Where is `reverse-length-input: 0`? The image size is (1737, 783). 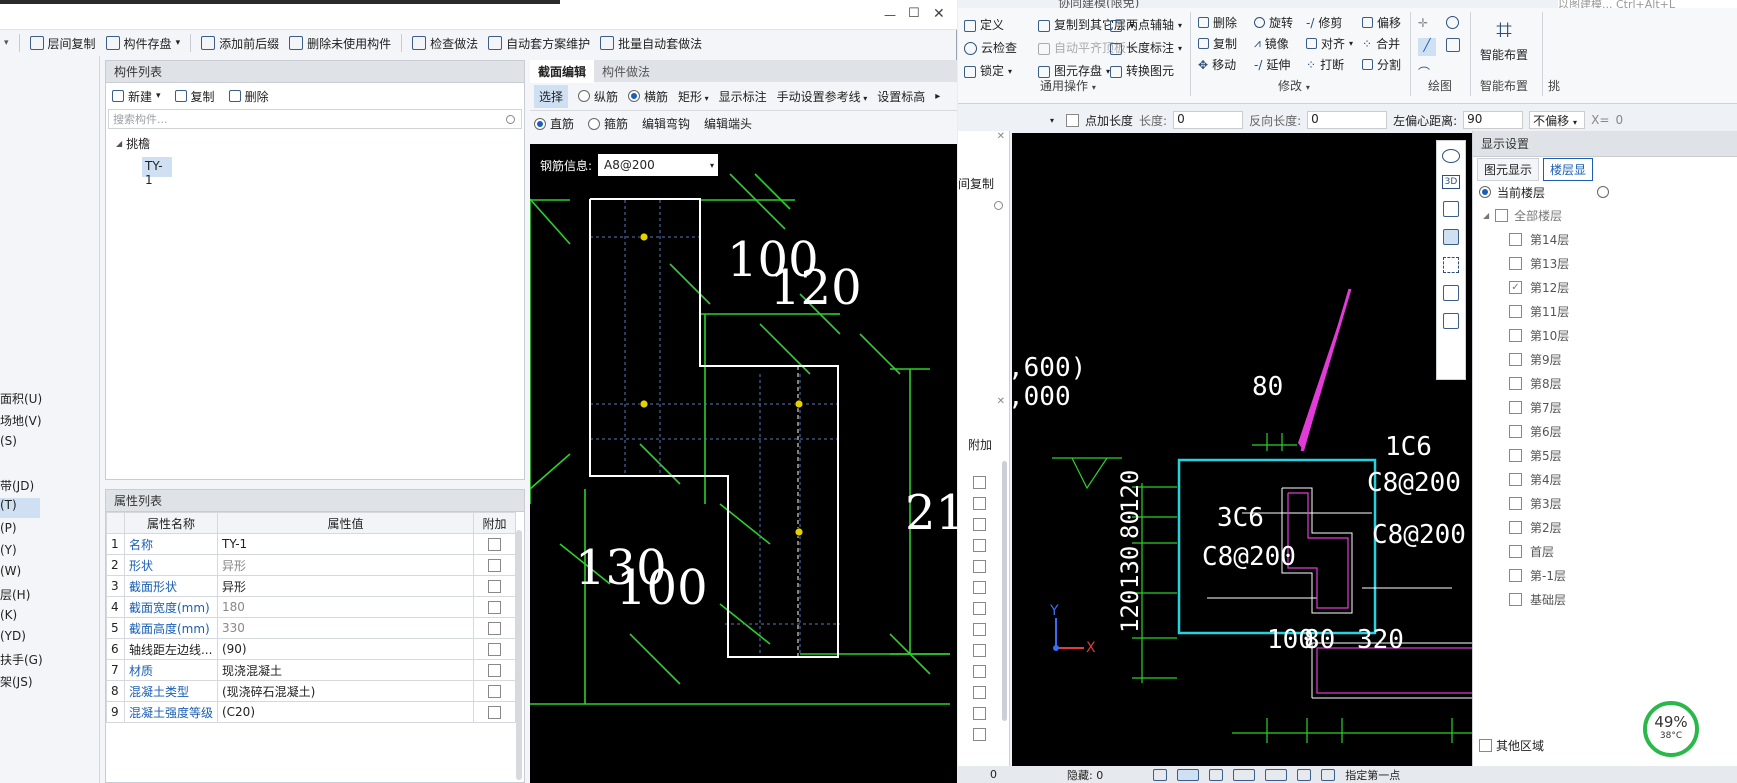
reverse-length-input: 0 is located at coordinates (1347, 120).